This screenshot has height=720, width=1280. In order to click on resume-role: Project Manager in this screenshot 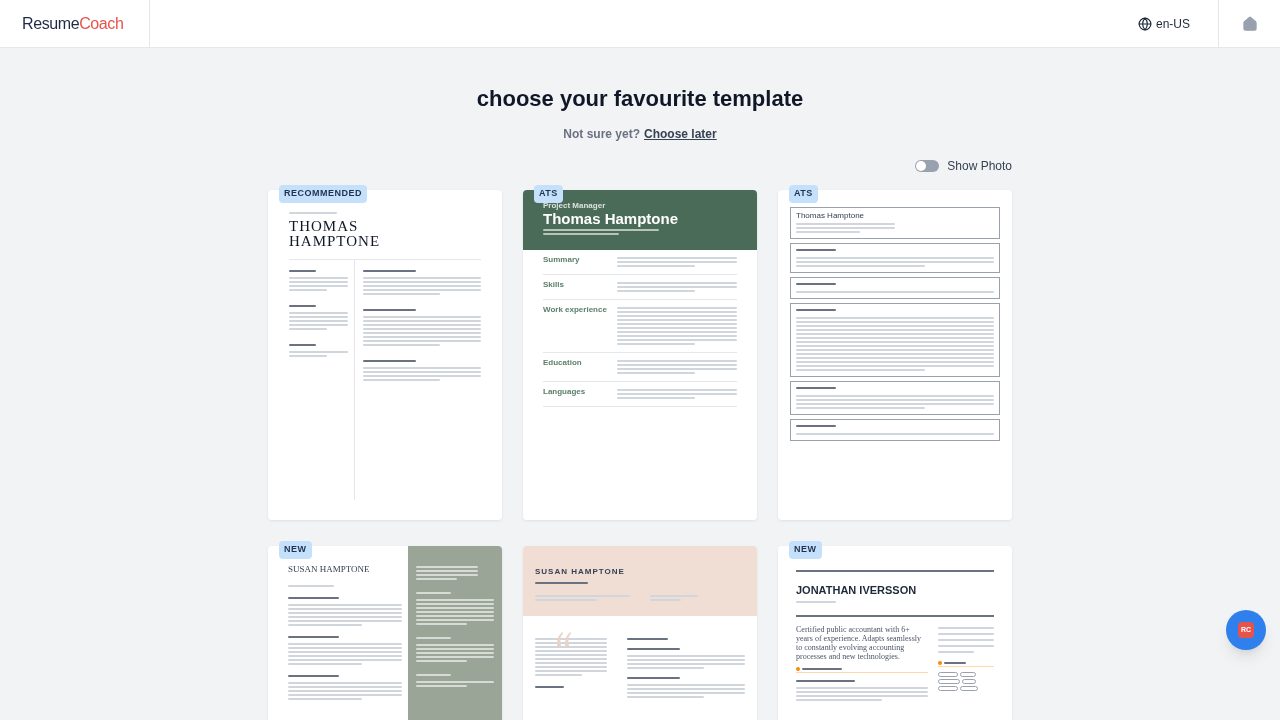, I will do `click(575, 205)`.